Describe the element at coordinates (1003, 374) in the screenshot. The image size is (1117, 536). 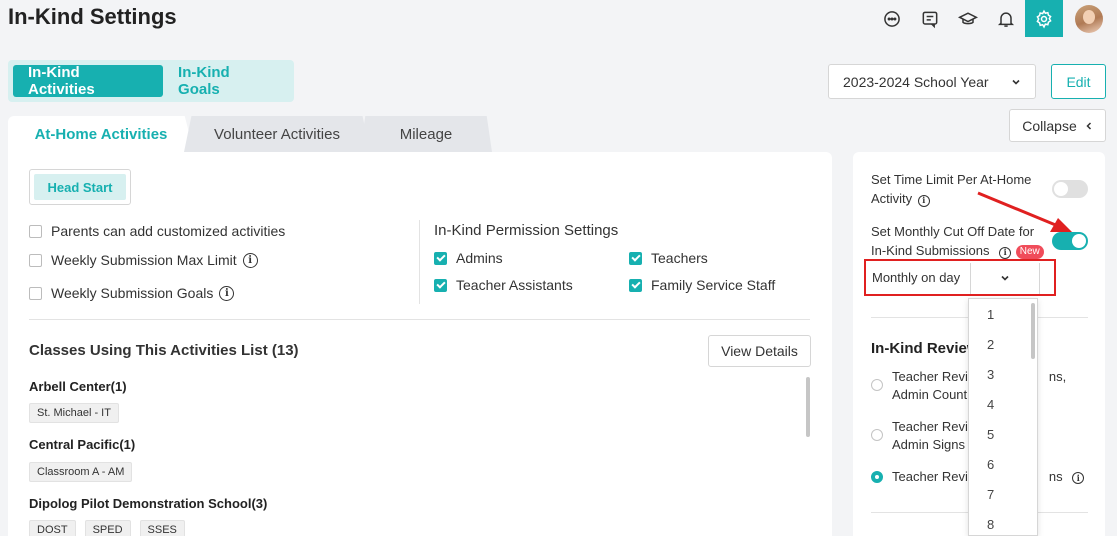
I see `day-option: 3` at that location.